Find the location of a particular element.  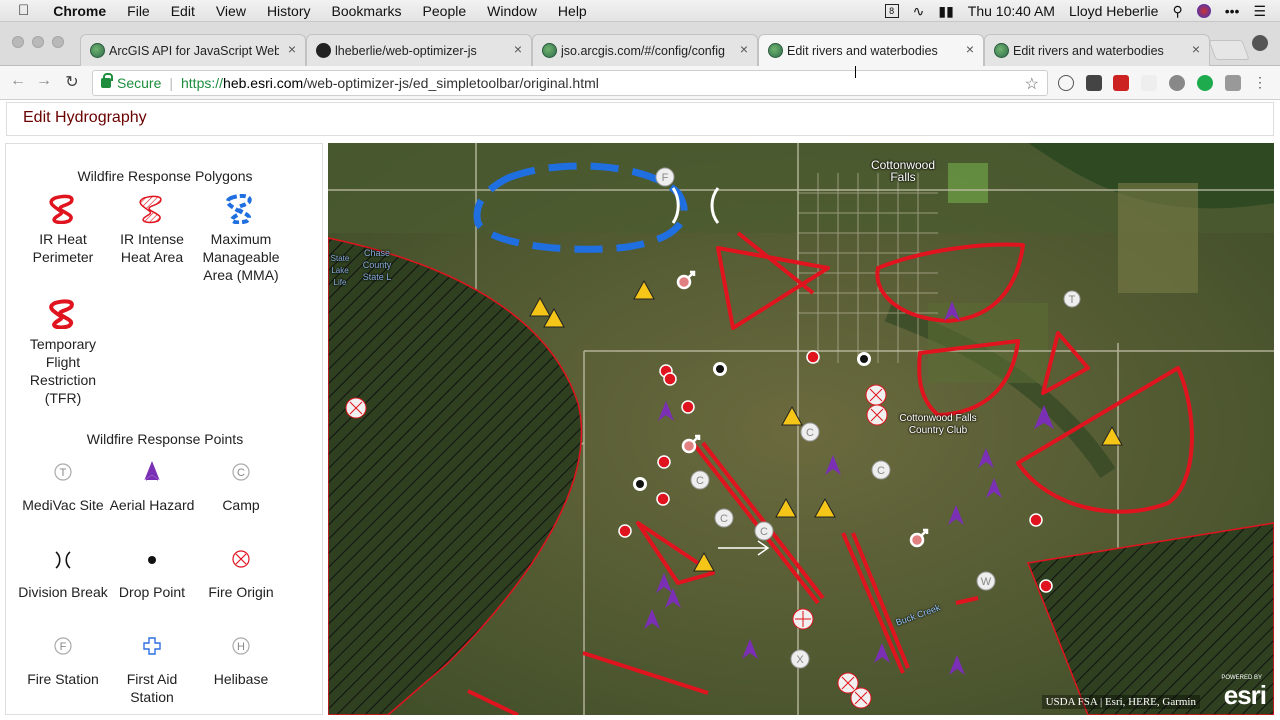

siri-icon is located at coordinates (1203, 11).